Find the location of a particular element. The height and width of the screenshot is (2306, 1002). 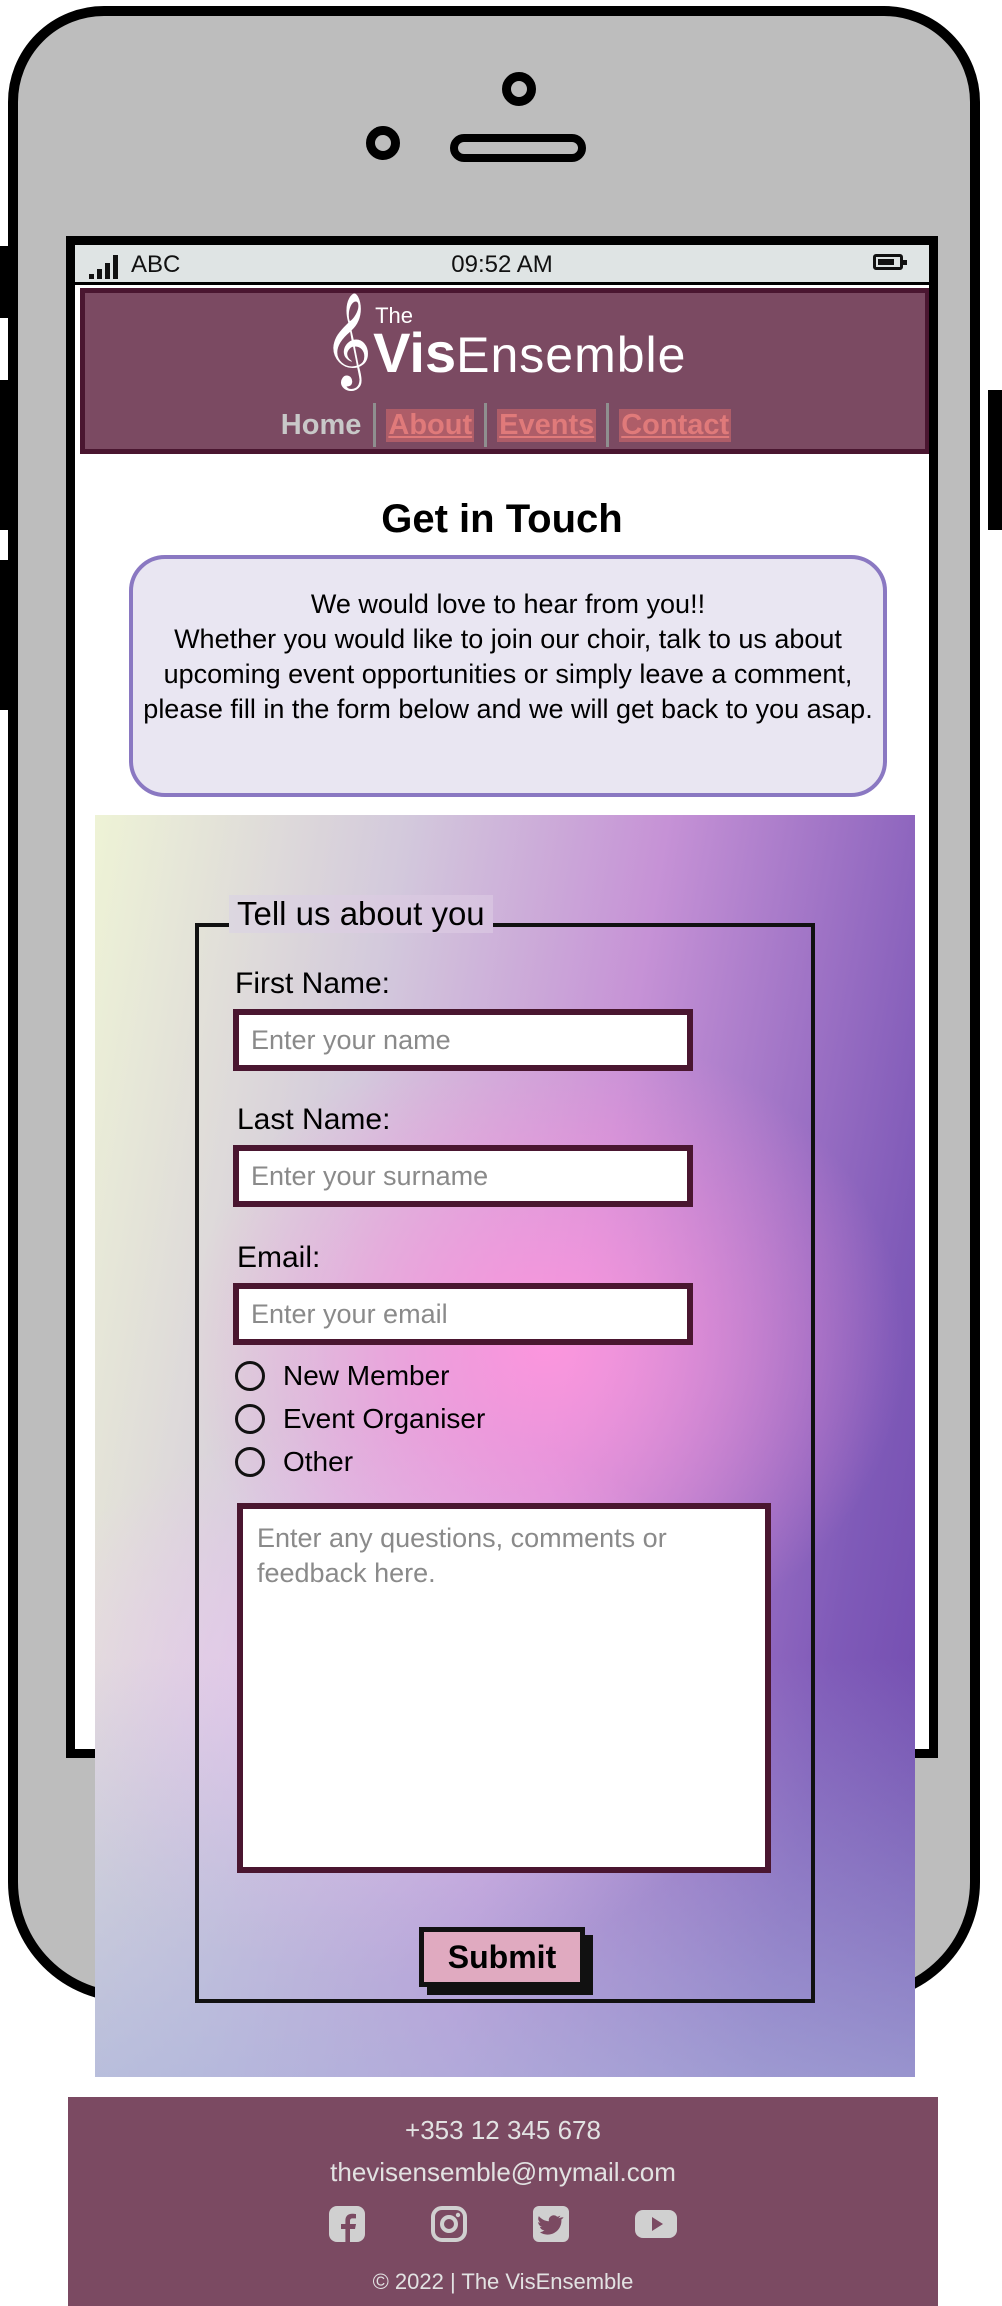

footer-phone: +353 12 345 678 is located at coordinates (503, 2130).